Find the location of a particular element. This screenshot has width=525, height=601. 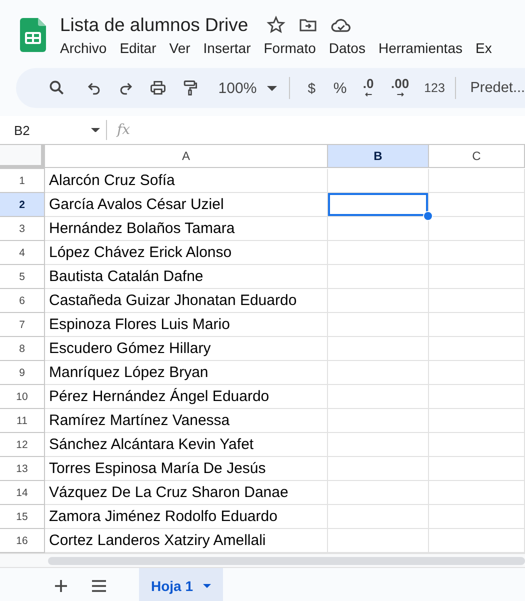

menu-item: Archivo is located at coordinates (83, 48).